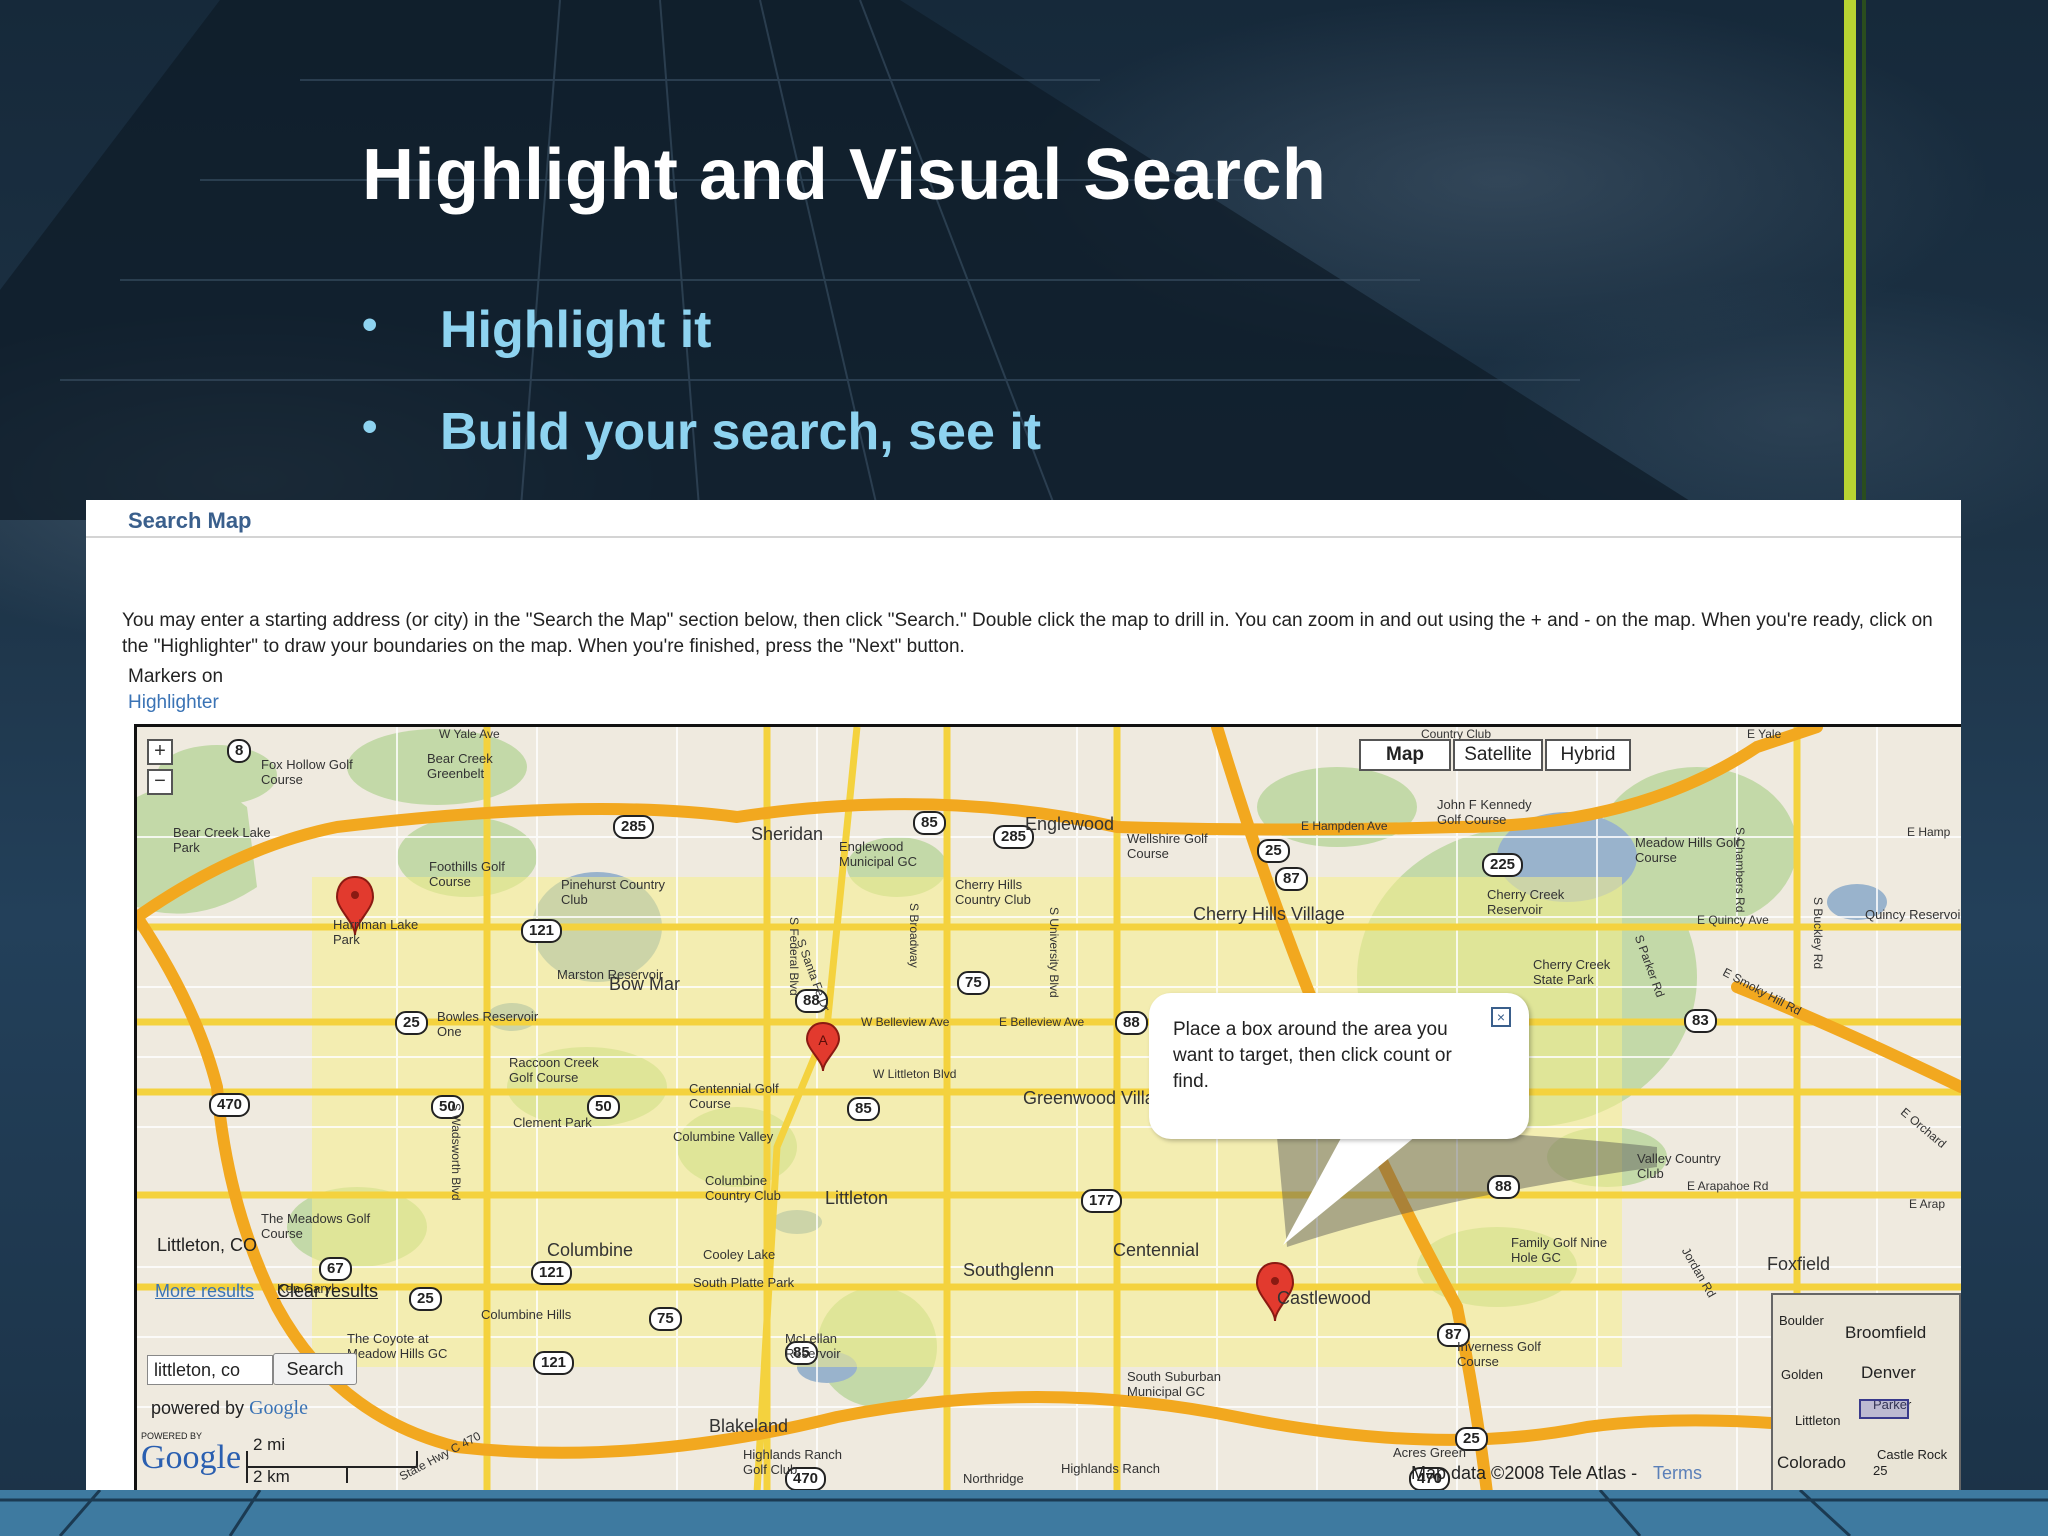 This screenshot has height=1536, width=2048. What do you see at coordinates (1009, 1270) in the screenshot?
I see `place-label: Southglenn` at bounding box center [1009, 1270].